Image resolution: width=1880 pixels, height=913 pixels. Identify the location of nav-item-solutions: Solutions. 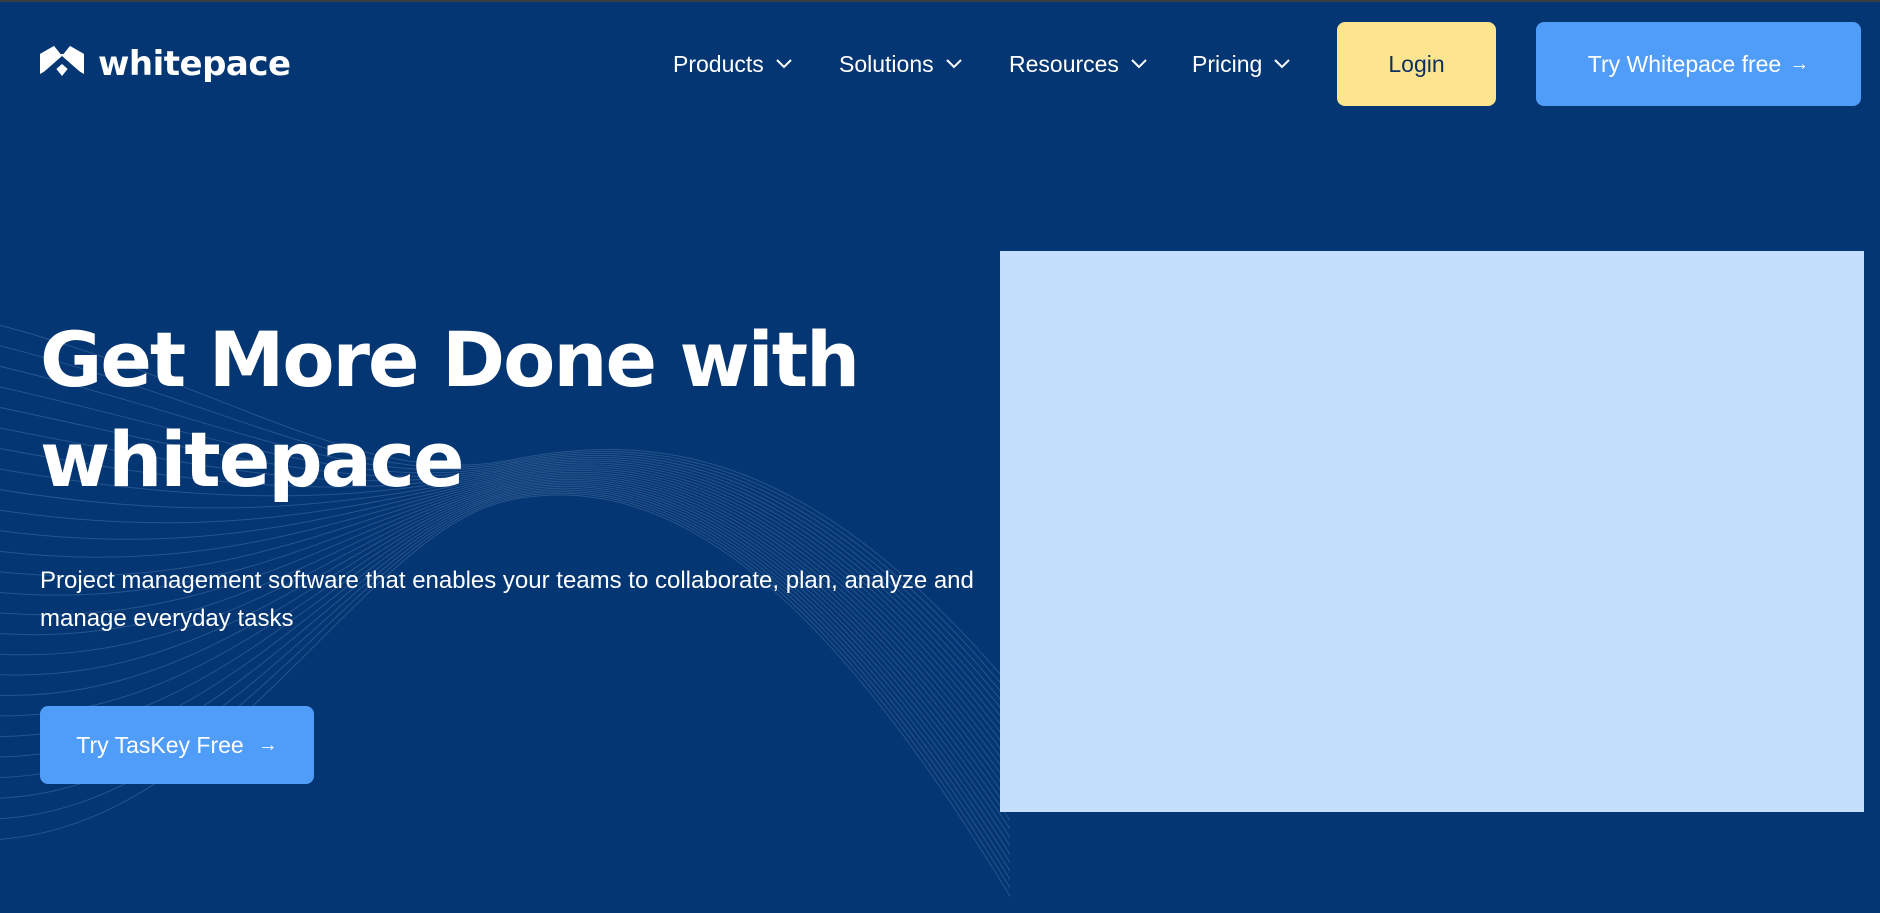
(900, 64).